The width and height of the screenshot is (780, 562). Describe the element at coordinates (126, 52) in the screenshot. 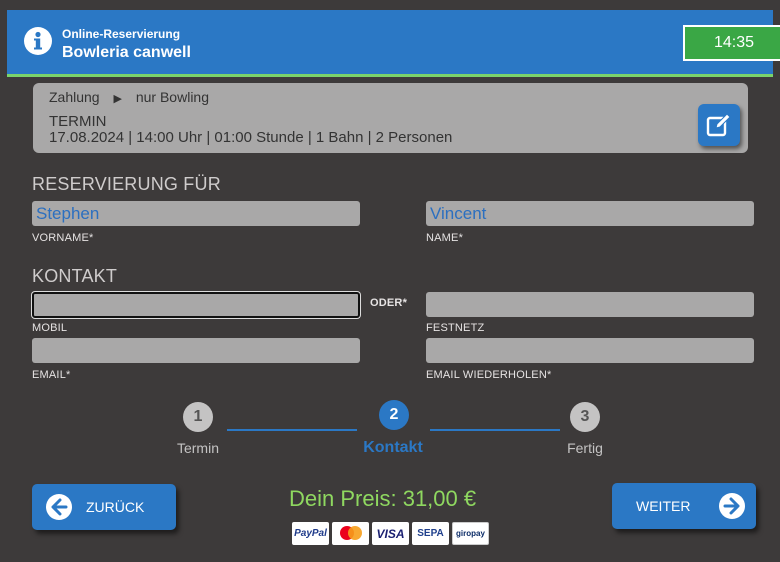

I see `venue-title: Bowleria canwell` at that location.